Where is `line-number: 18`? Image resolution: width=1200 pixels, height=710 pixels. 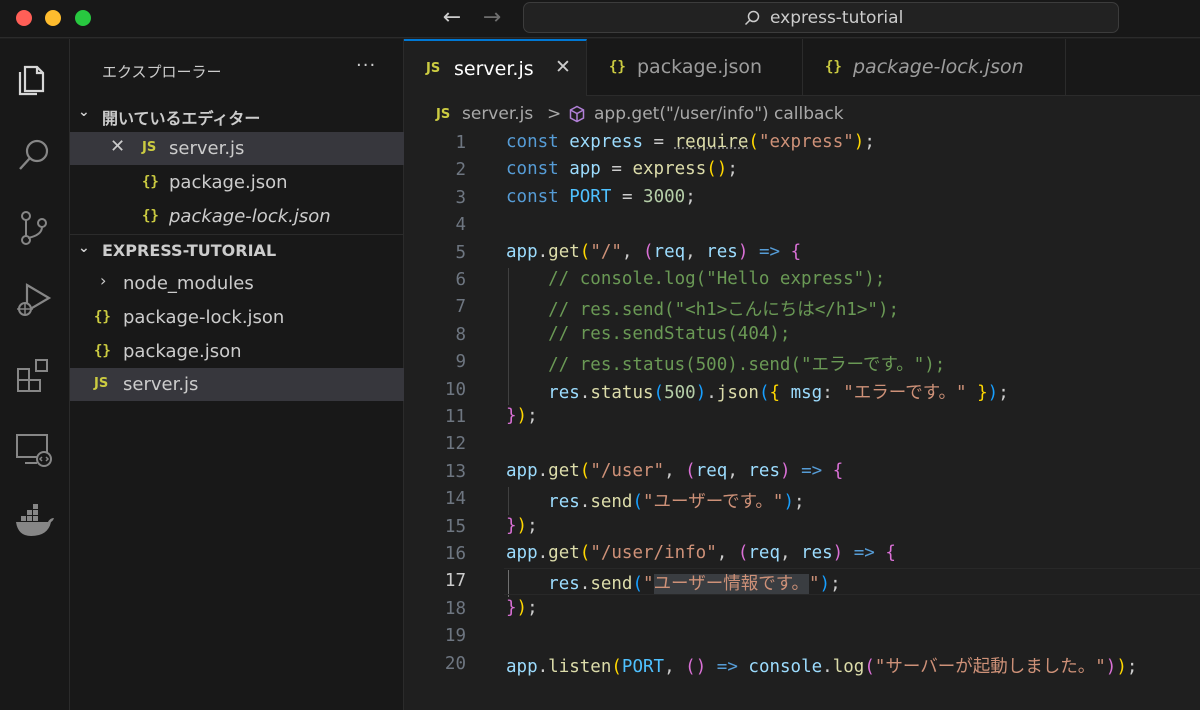 line-number: 18 is located at coordinates (455, 608).